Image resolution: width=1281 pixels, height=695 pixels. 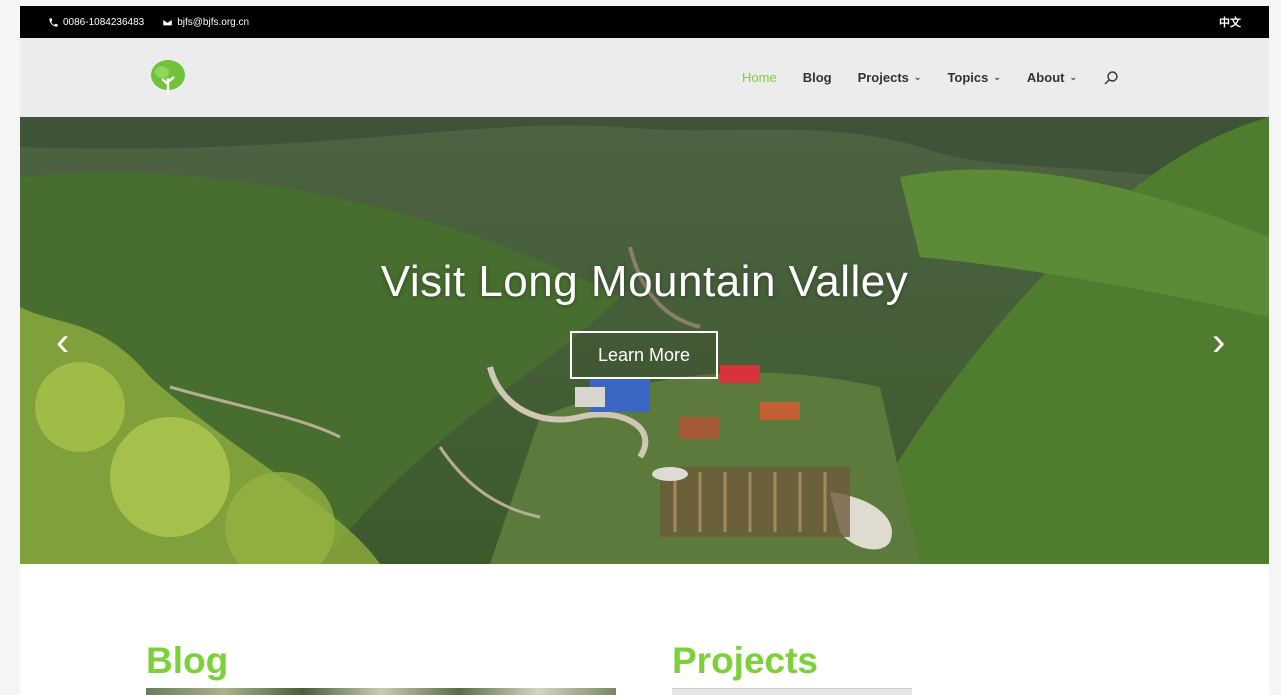 I want to click on slider-next-arrow-icon: ›, so click(x=1218, y=342).